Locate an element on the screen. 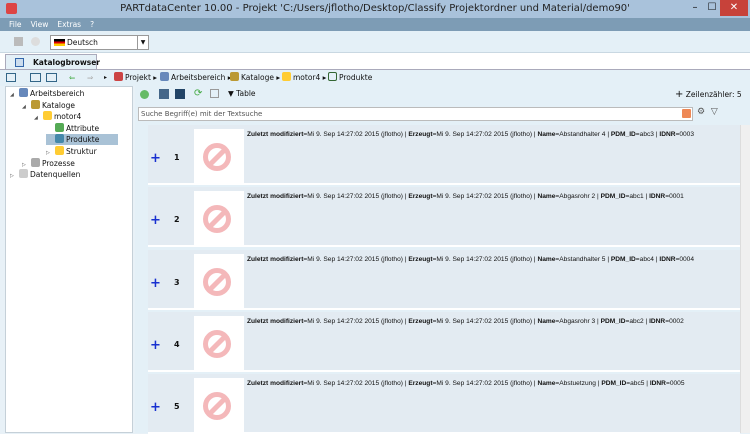  breadcrumb-projekt: Projekt ▸ is located at coordinates (135, 78).